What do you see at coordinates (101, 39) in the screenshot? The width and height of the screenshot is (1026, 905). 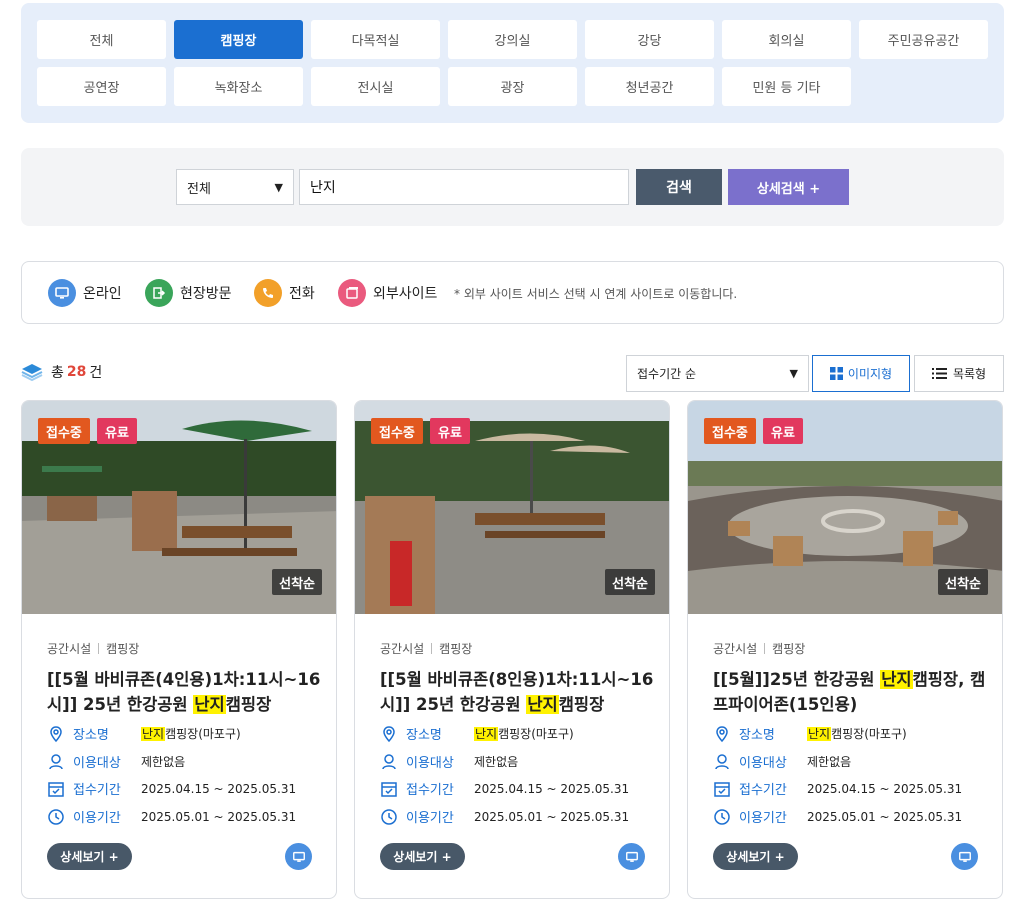 I see `category-all: 전체` at bounding box center [101, 39].